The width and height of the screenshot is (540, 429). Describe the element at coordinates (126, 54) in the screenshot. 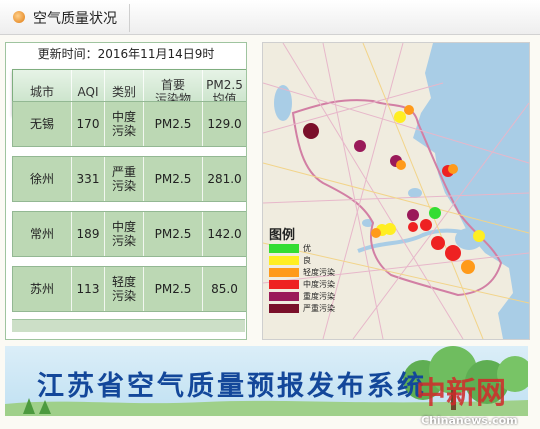

I see `update-time: 更新时间：2016年11月14日9时` at that location.